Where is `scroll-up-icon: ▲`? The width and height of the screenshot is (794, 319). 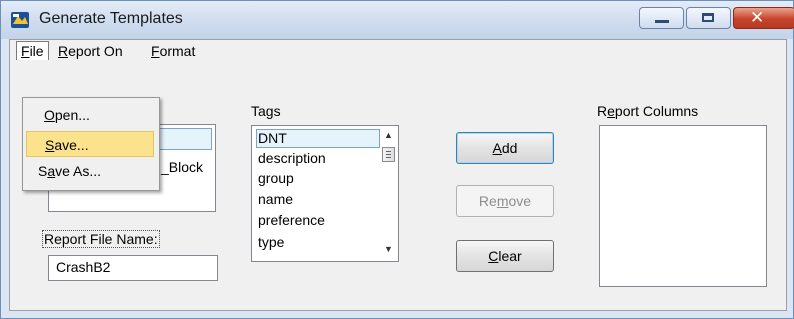
scroll-up-icon: ▲ is located at coordinates (388, 135).